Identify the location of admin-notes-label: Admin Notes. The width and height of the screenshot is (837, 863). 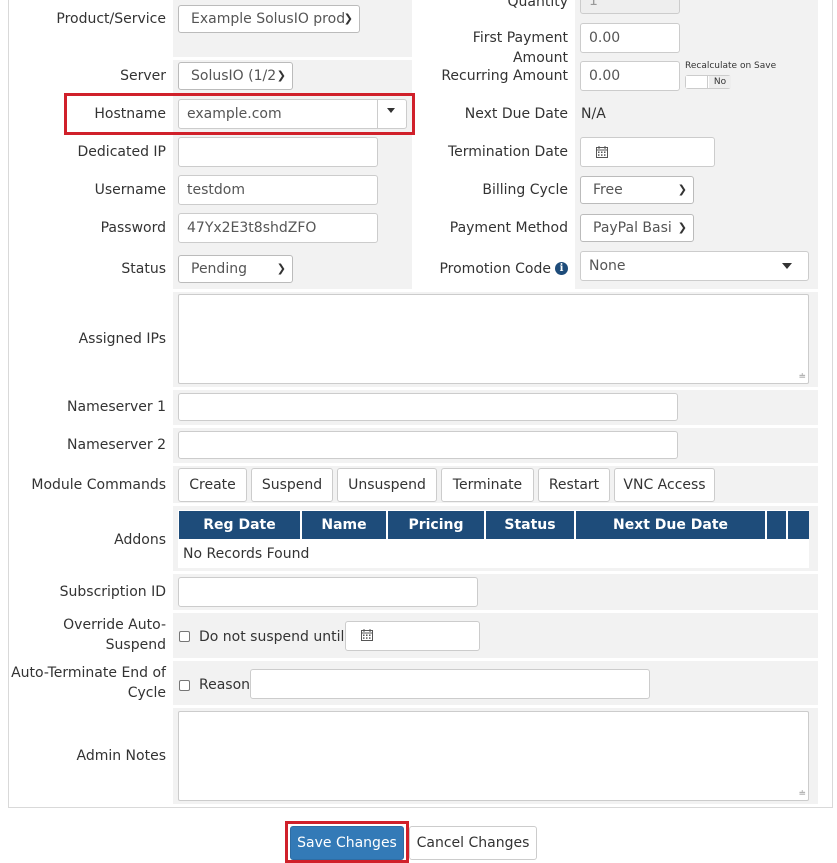
(121, 756).